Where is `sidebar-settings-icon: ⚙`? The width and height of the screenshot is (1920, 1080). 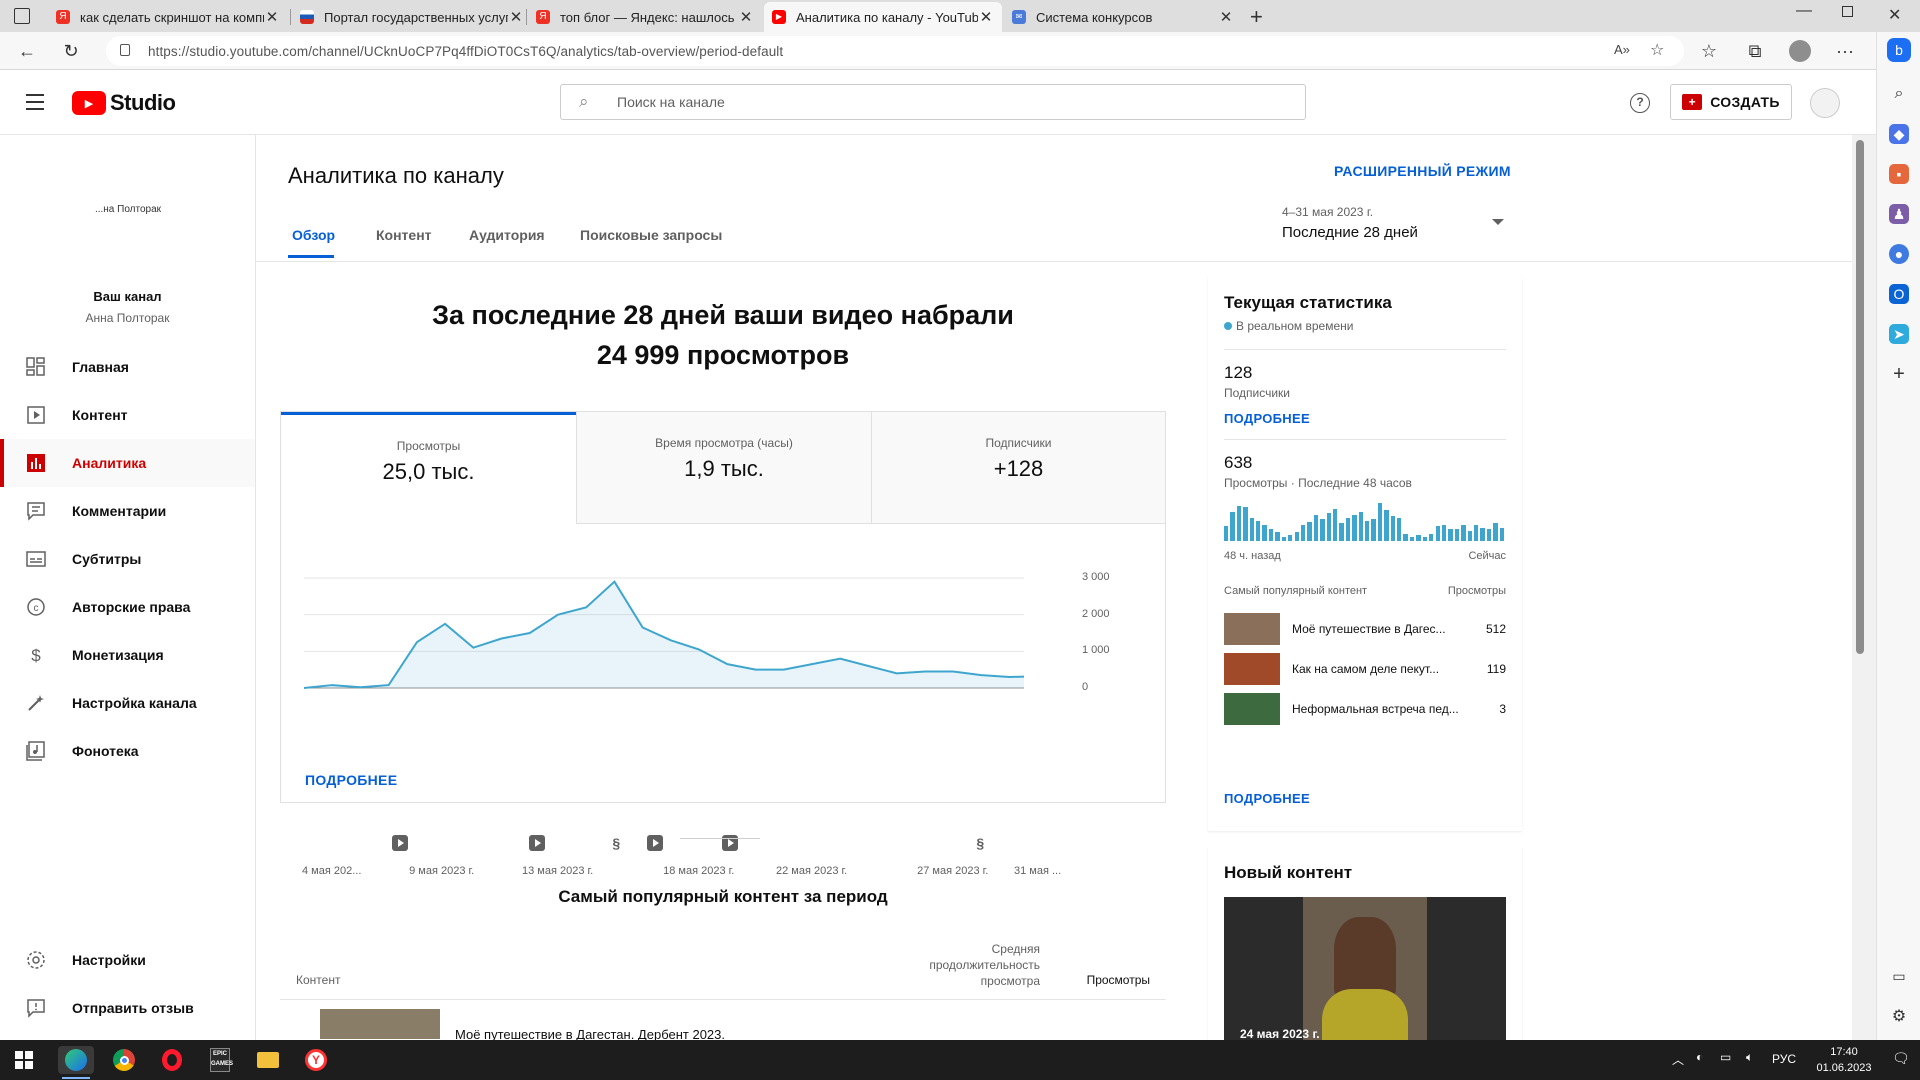 sidebar-settings-icon: ⚙ is located at coordinates (1899, 1016).